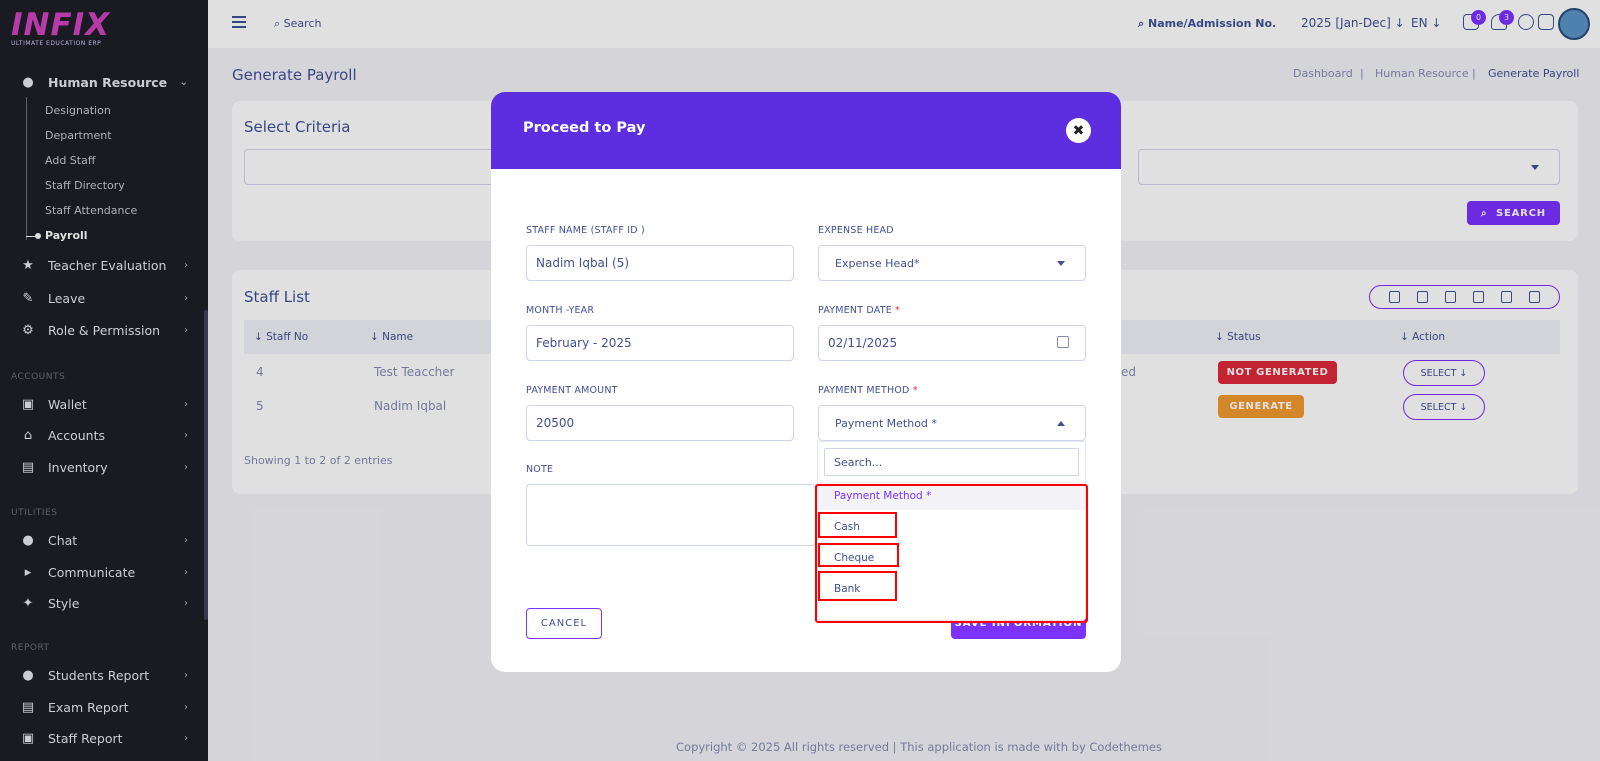 The width and height of the screenshot is (1600, 761). Describe the element at coordinates (660, 263) in the screenshot. I see `staff-name-field: Nadim Iqbal (5)` at that location.